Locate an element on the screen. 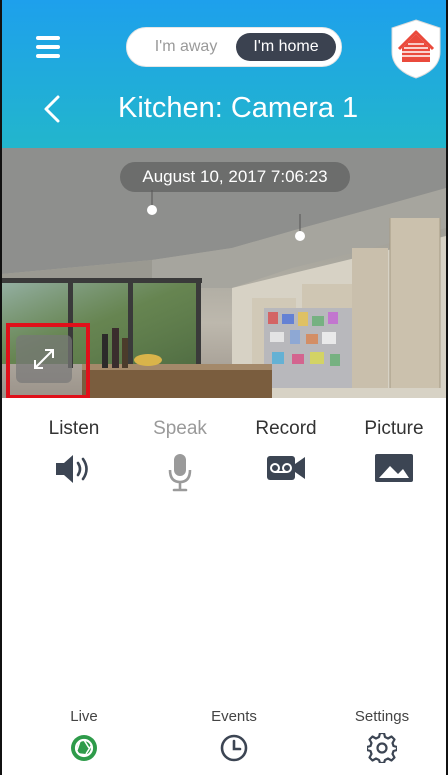 The width and height of the screenshot is (448, 775). speak-button: Speak is located at coordinates (180, 455).